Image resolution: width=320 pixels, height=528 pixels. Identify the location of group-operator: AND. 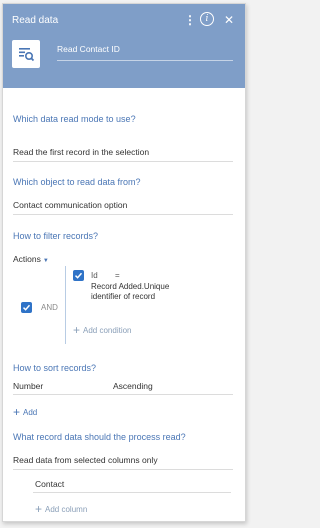
(49, 307).